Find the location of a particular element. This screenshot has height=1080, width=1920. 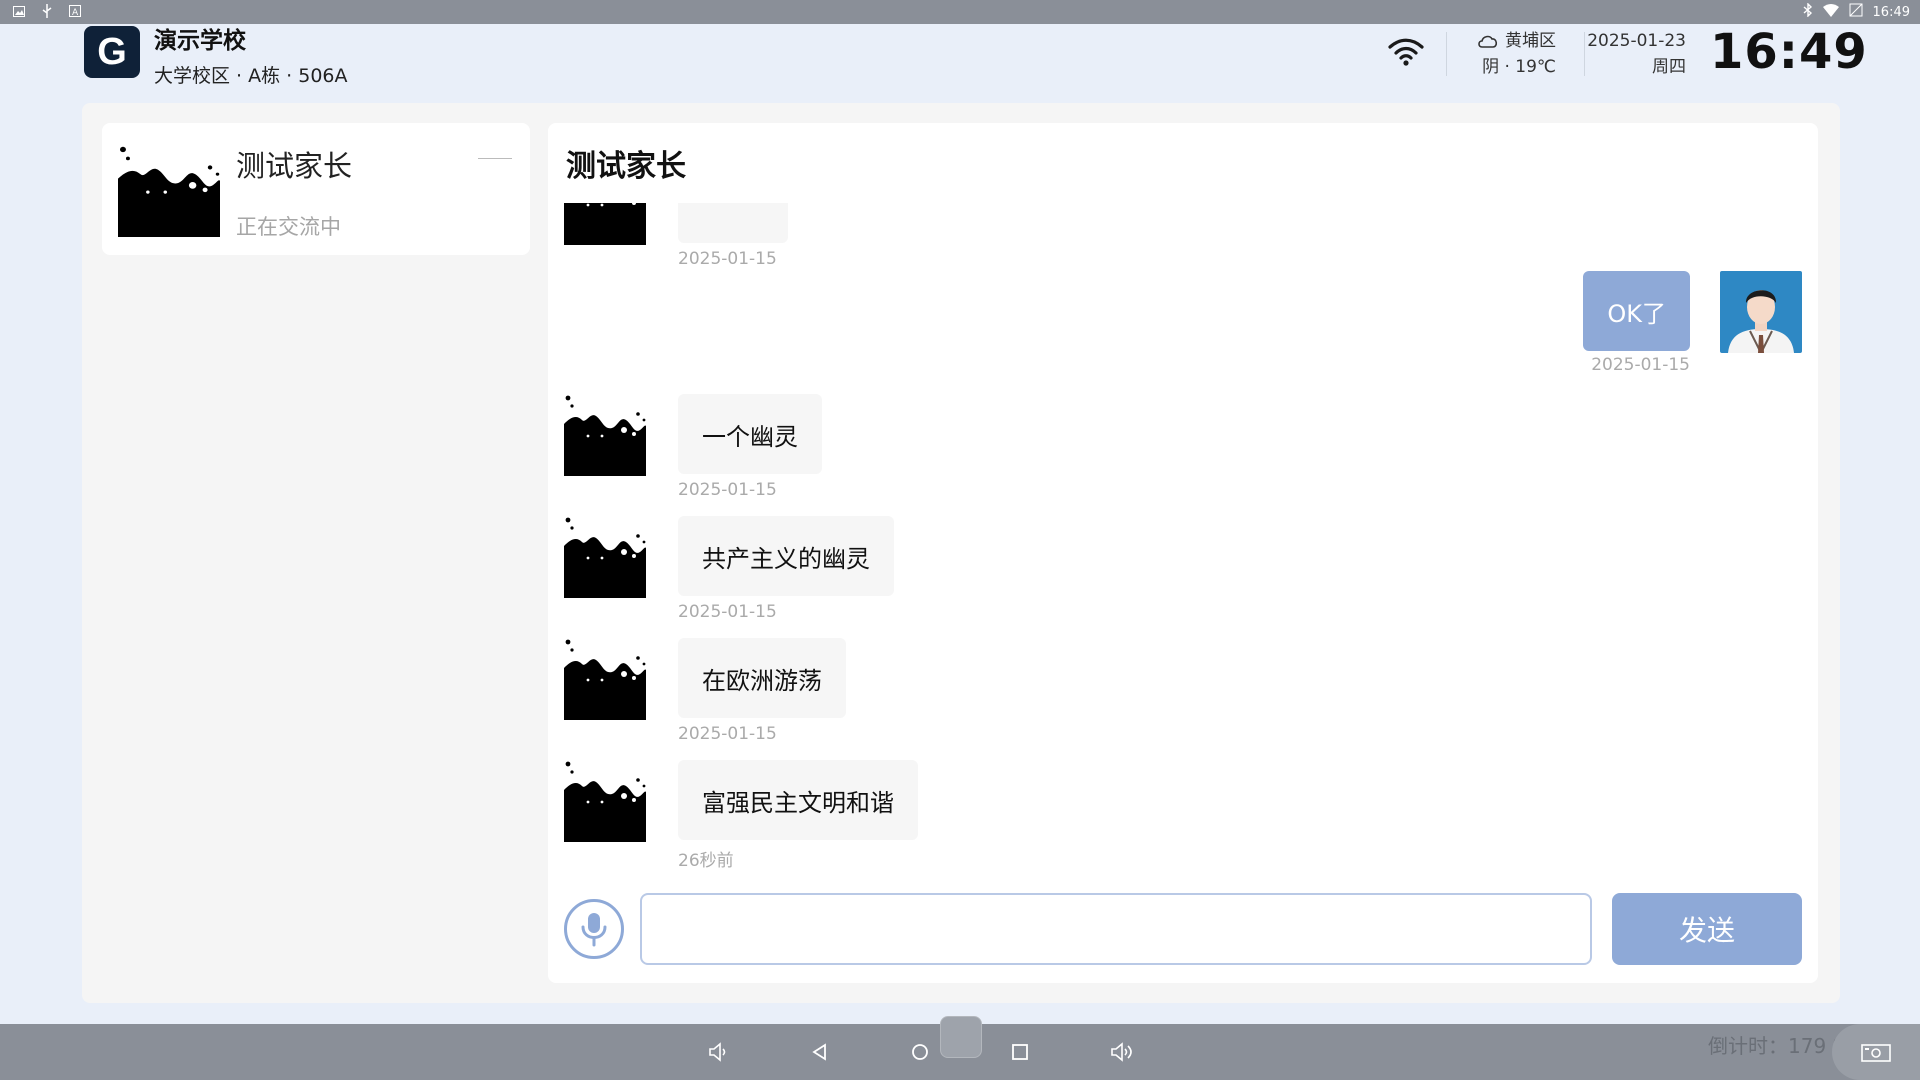

weather-condition: 阴 · 19℃ is located at coordinates (1519, 67).